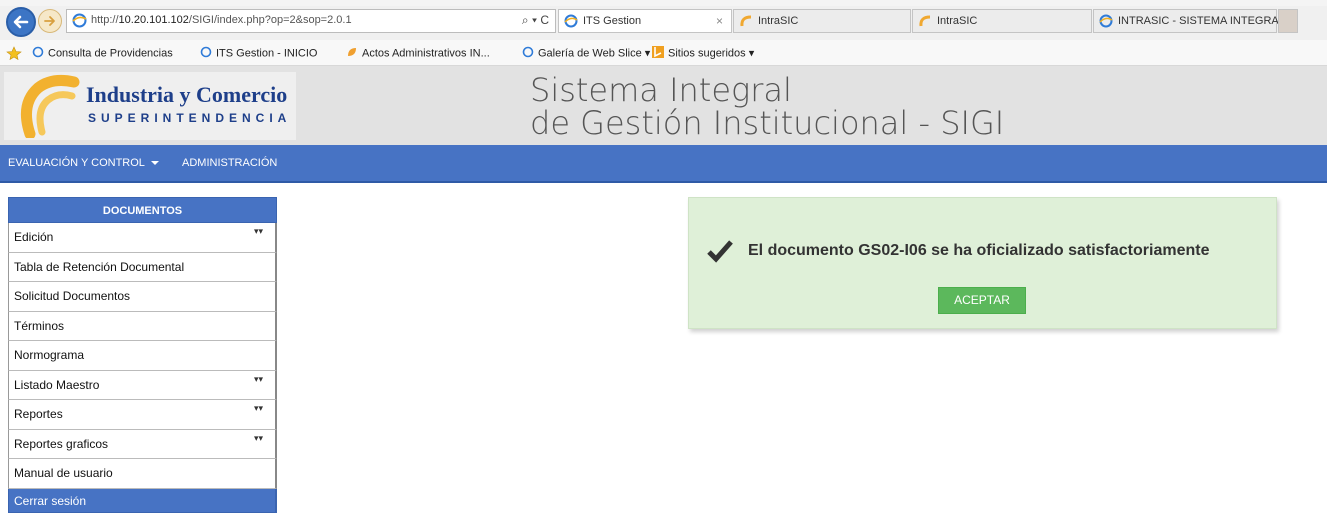 The width and height of the screenshot is (1327, 513). What do you see at coordinates (711, 53) in the screenshot?
I see `favorite-label: Sitios sugeridos ▾` at bounding box center [711, 53].